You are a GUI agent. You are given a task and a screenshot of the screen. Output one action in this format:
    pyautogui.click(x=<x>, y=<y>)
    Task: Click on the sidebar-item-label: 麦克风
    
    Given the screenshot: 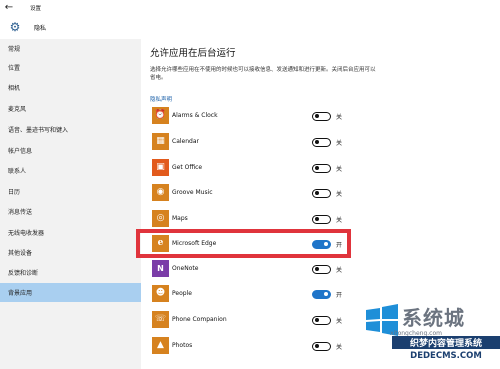 What is the action you would take?
    pyautogui.click(x=17, y=109)
    